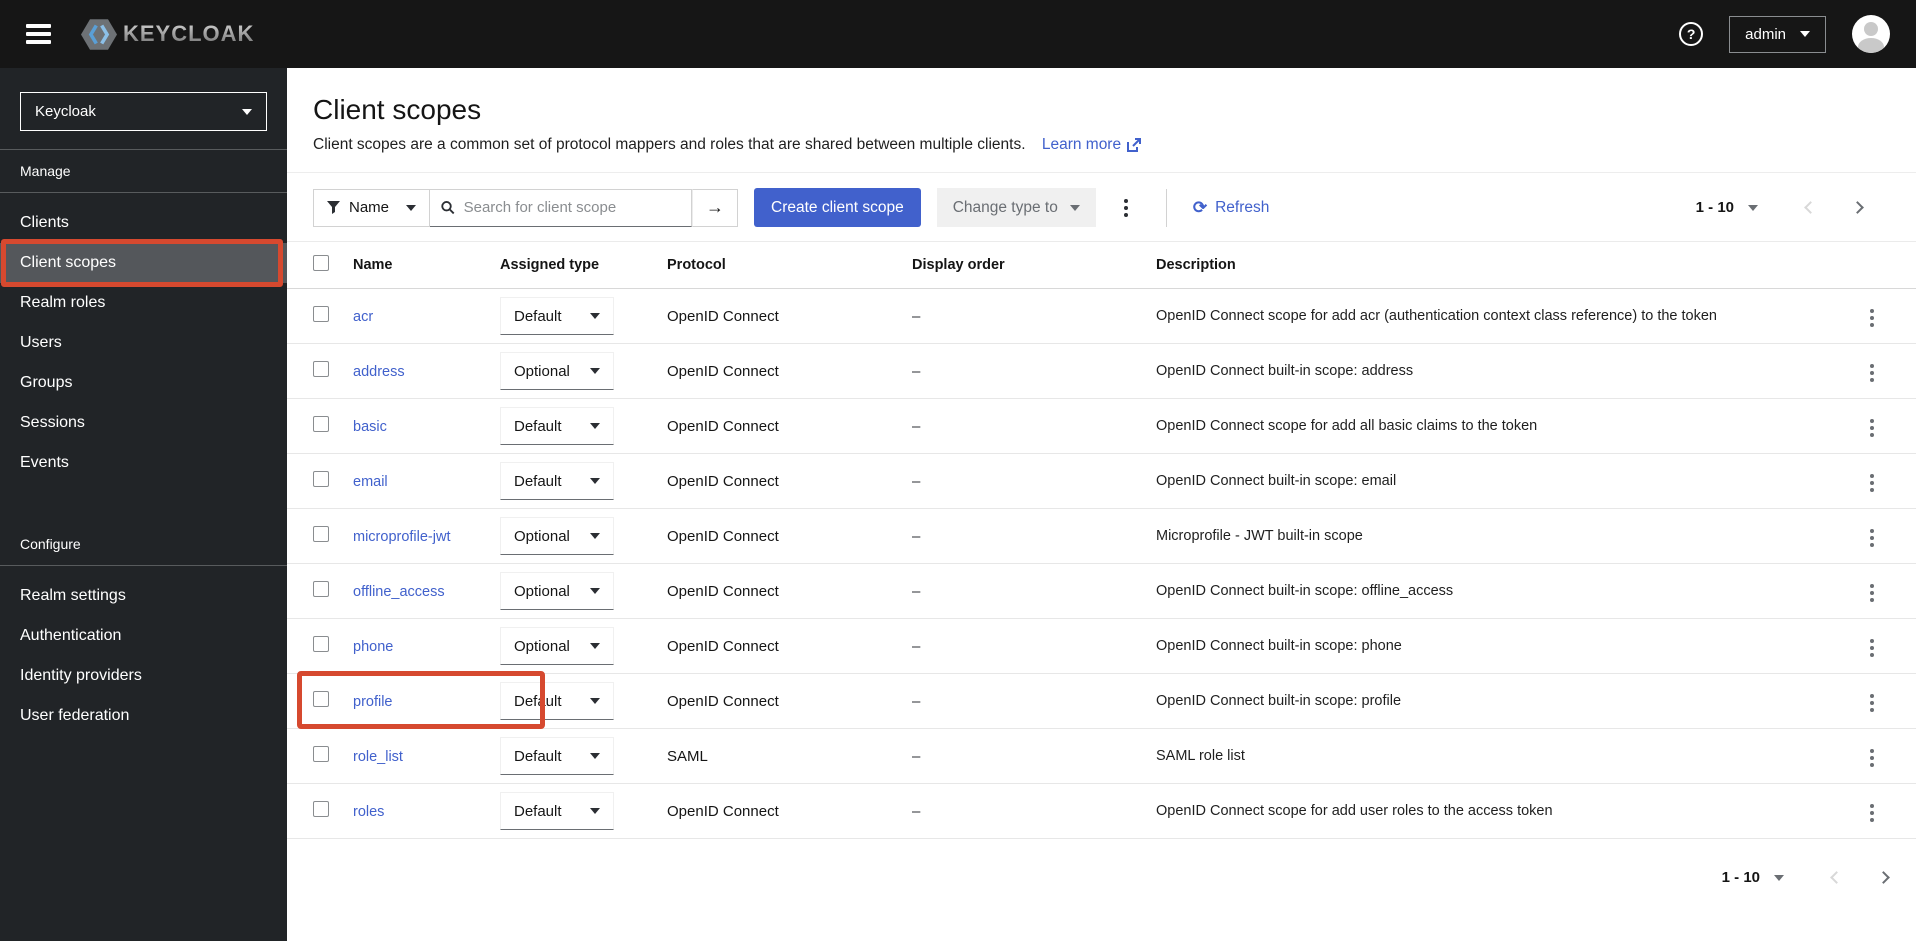 This screenshot has width=1916, height=941. What do you see at coordinates (378, 757) in the screenshot?
I see `scope-name-link: role_list` at bounding box center [378, 757].